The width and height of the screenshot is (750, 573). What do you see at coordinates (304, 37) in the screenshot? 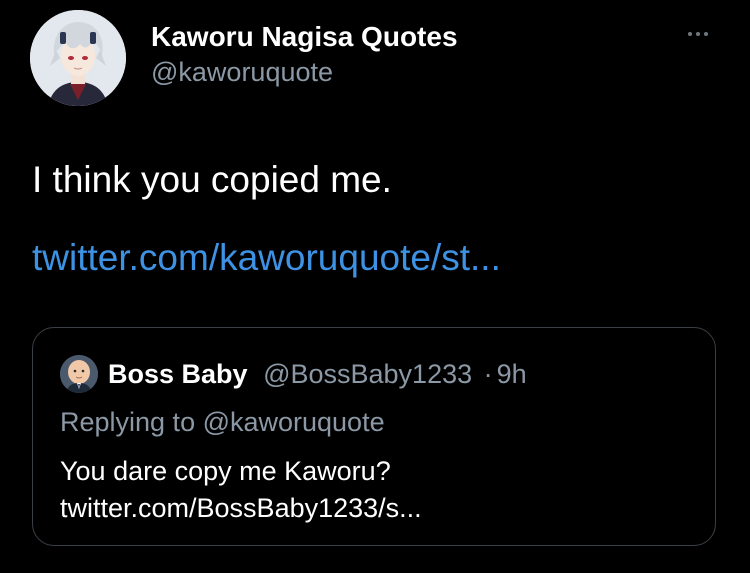
I see `author-display-name: Kaworu Nagisa Quotes` at bounding box center [304, 37].